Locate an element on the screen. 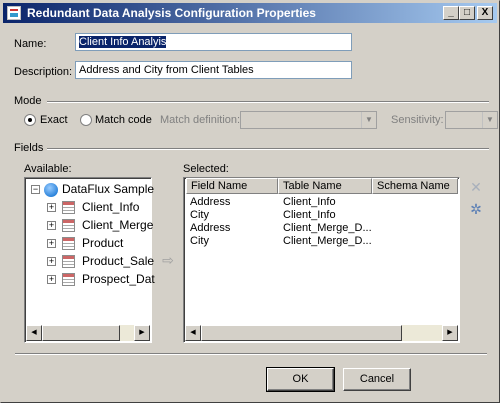 Image resolution: width=500 pixels, height=403 pixels. column-header-table-name: Table Name is located at coordinates (325, 186).